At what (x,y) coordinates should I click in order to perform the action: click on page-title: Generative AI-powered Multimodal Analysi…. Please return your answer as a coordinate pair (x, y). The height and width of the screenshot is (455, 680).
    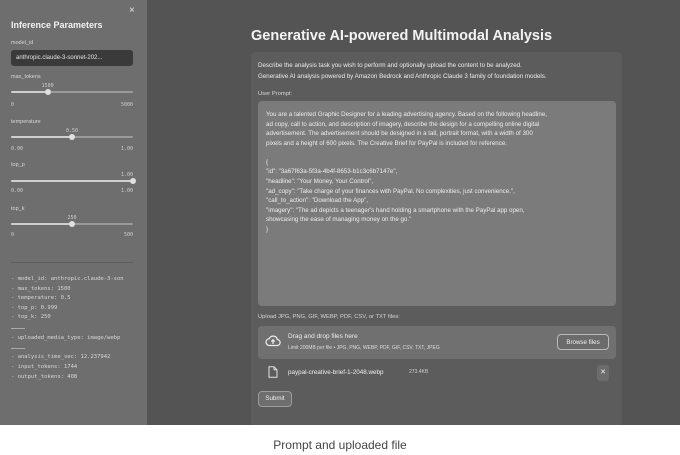
    Looking at the image, I should click on (402, 36).